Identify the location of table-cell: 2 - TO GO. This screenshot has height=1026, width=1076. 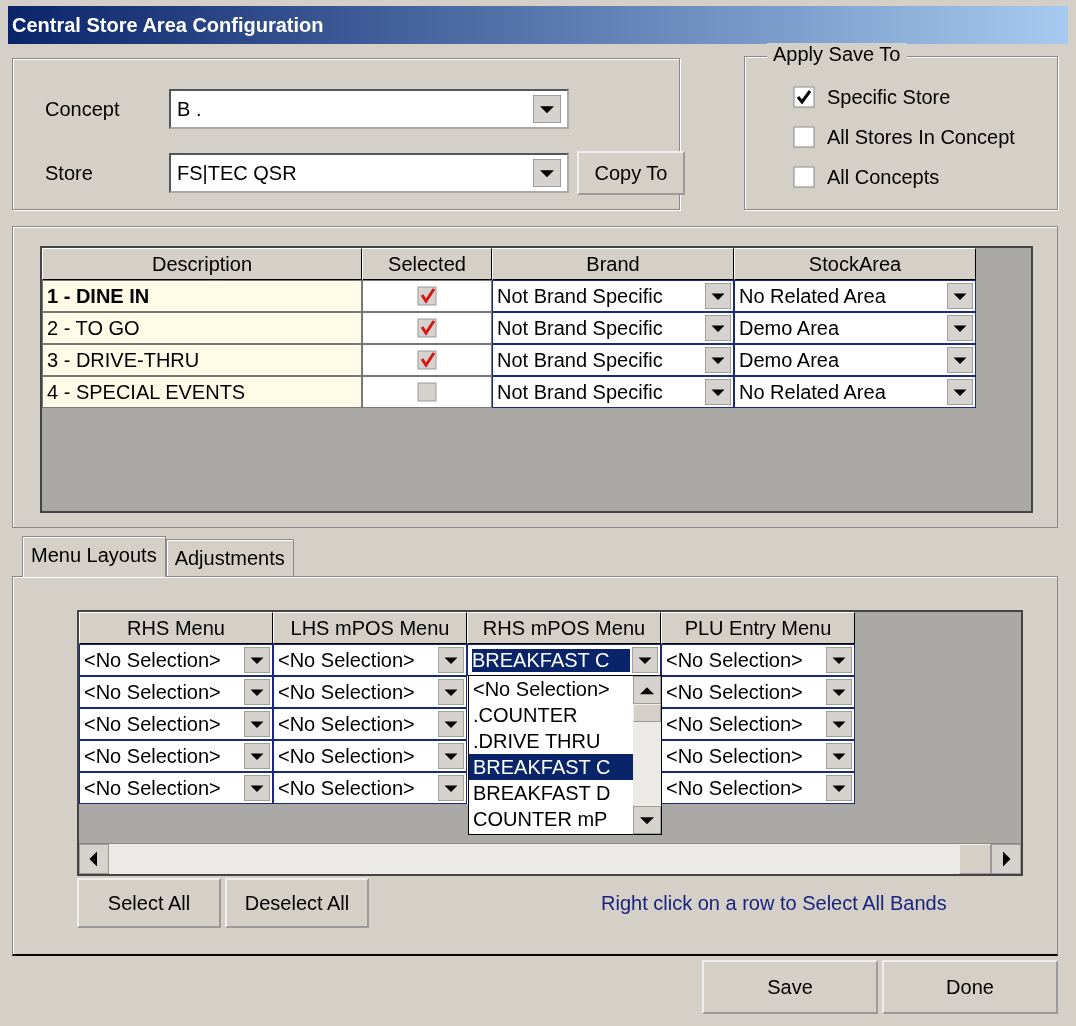
(202, 328).